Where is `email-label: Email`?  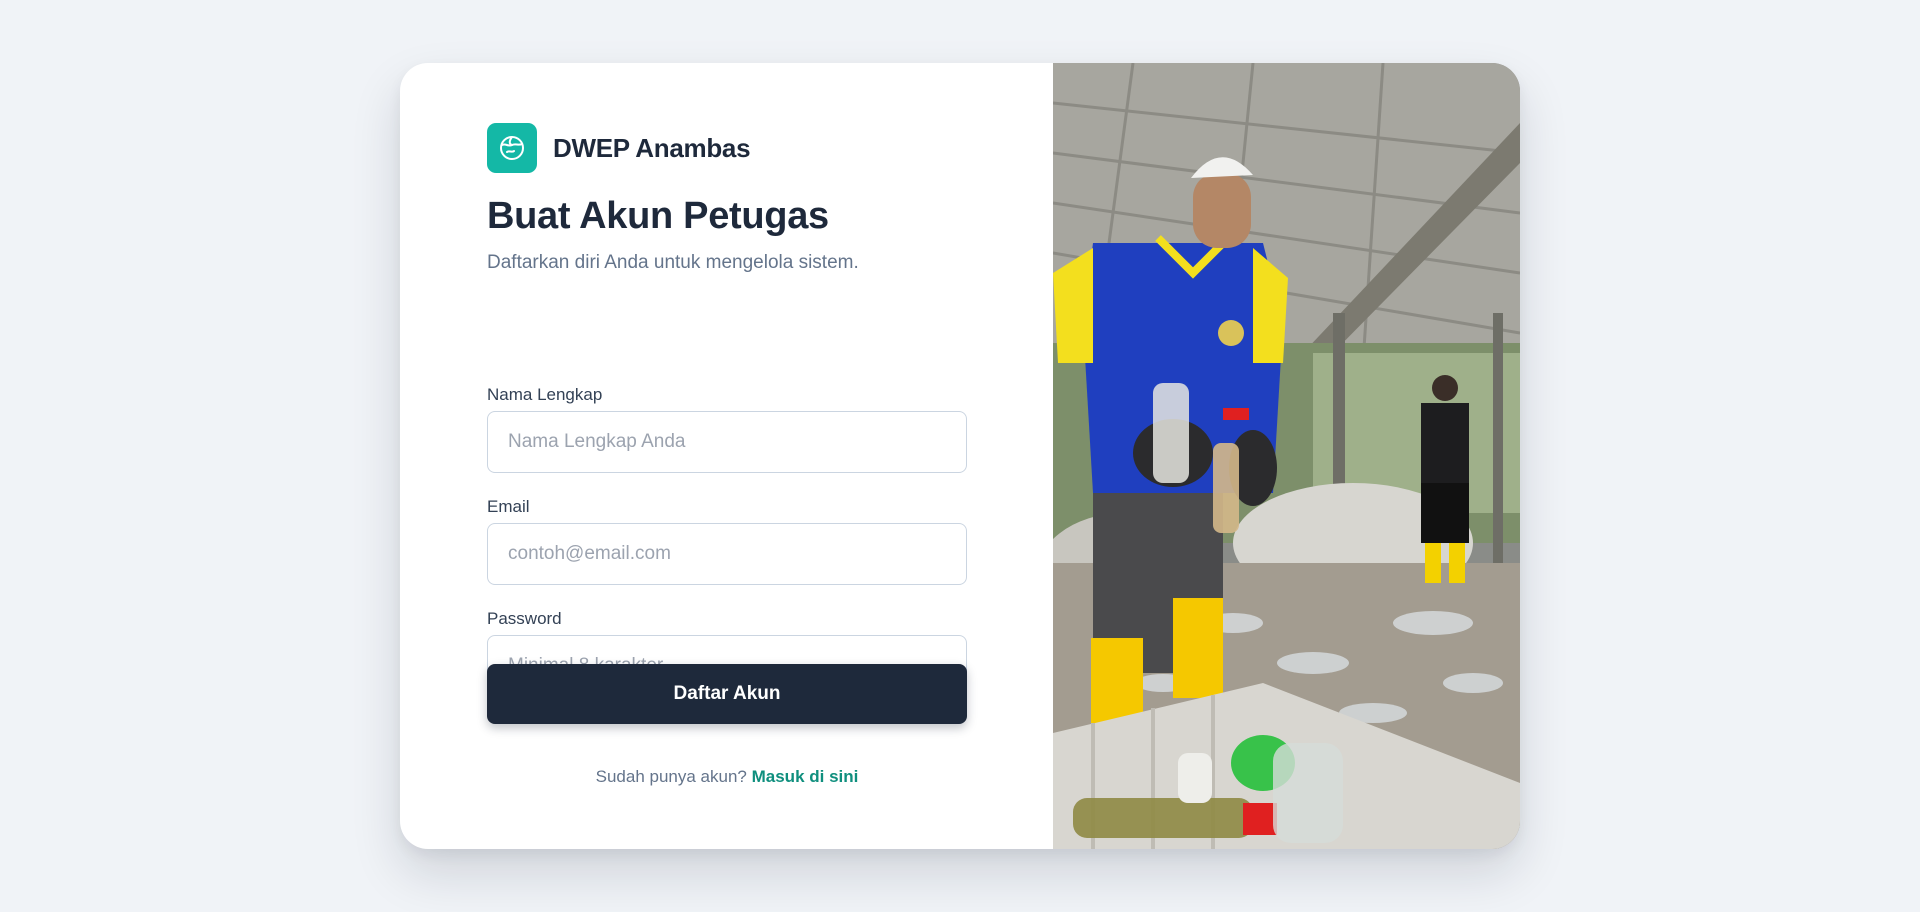
email-label: Email is located at coordinates (508, 506).